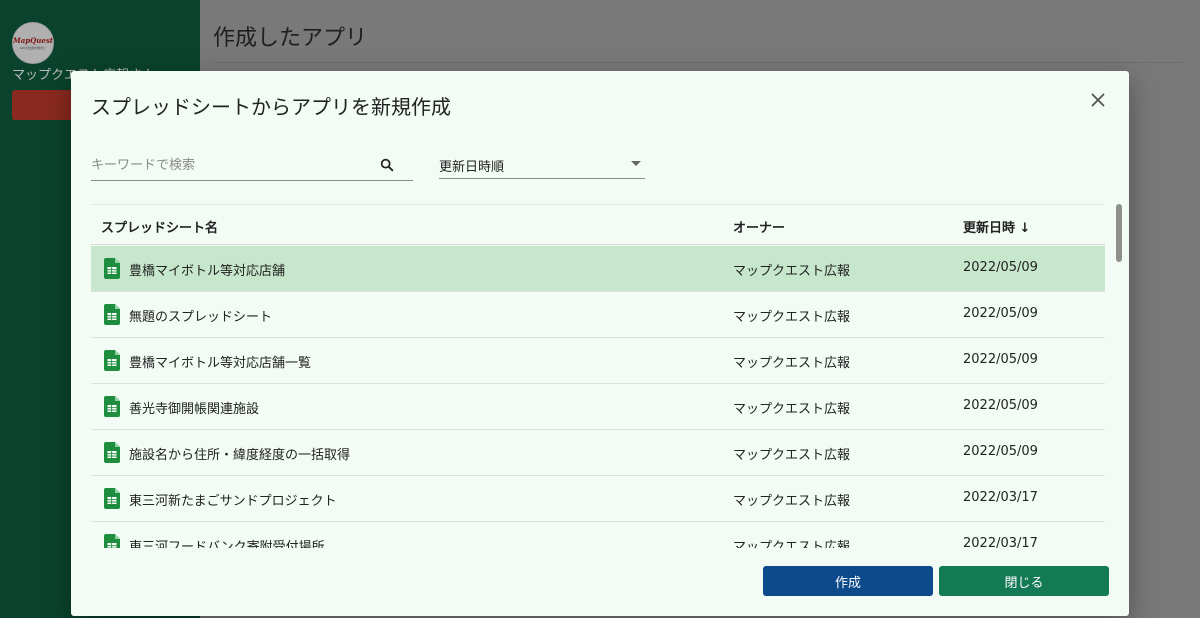 The image size is (1200, 618). Describe the element at coordinates (1119, 233) in the screenshot. I see `scrollbar-thumb` at that location.